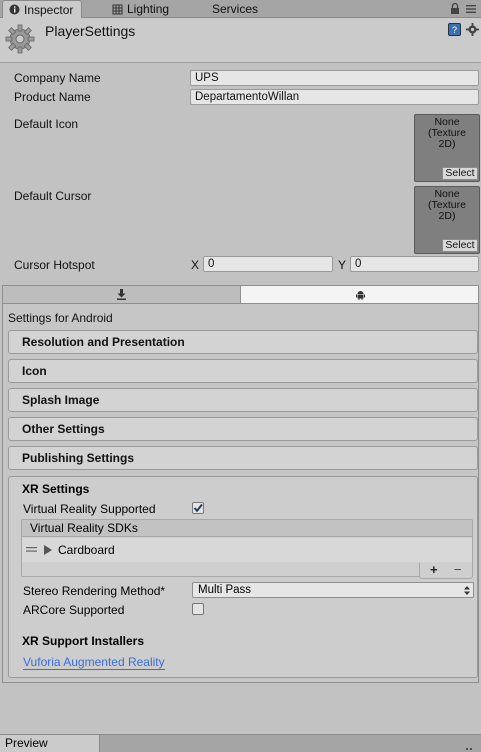 Image resolution: width=481 pixels, height=752 pixels. Describe the element at coordinates (117, 9) in the screenshot. I see `lighting-icon` at that location.